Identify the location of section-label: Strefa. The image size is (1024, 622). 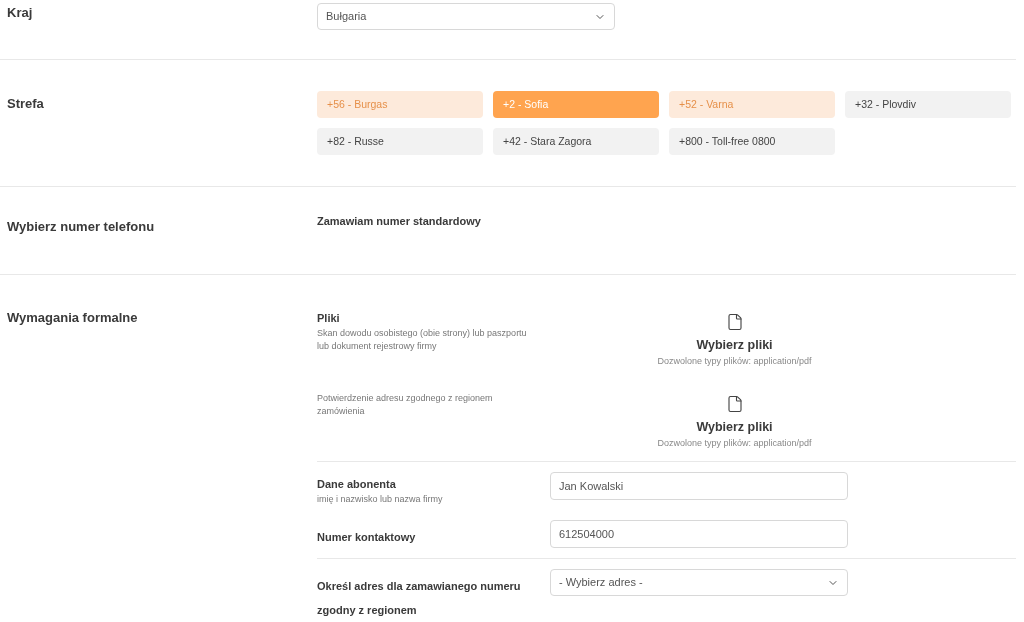
(25, 103).